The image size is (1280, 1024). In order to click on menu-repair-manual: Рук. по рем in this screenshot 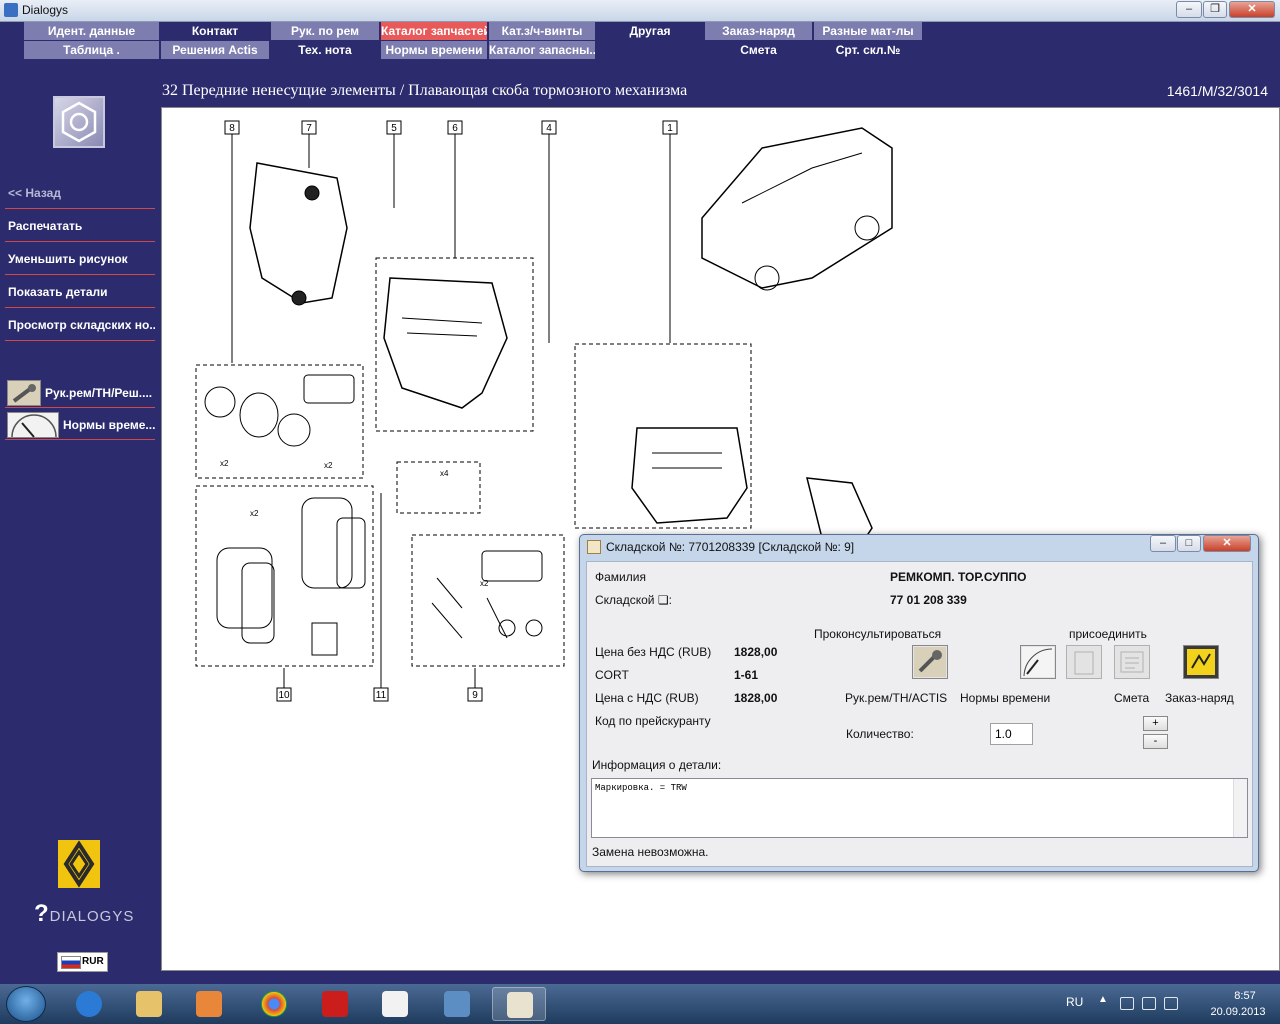, I will do `click(325, 31)`.